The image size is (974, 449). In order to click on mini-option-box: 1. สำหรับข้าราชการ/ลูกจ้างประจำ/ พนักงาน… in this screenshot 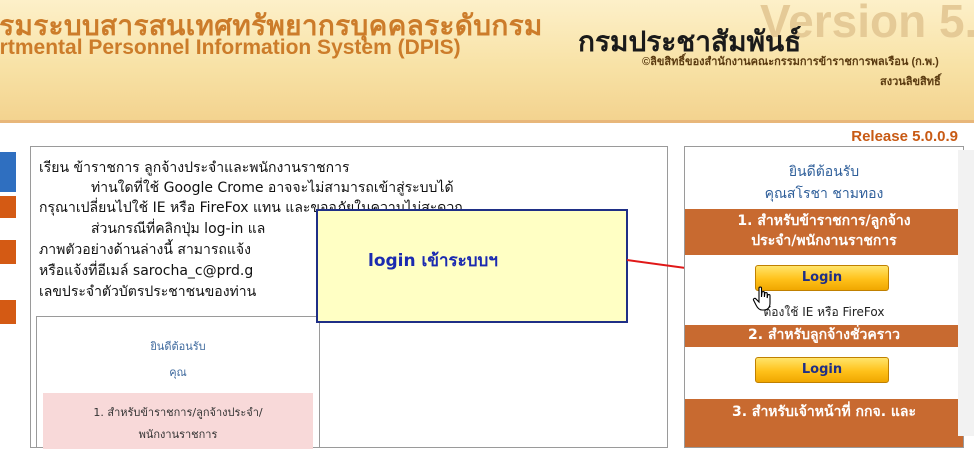, I will do `click(178, 421)`.